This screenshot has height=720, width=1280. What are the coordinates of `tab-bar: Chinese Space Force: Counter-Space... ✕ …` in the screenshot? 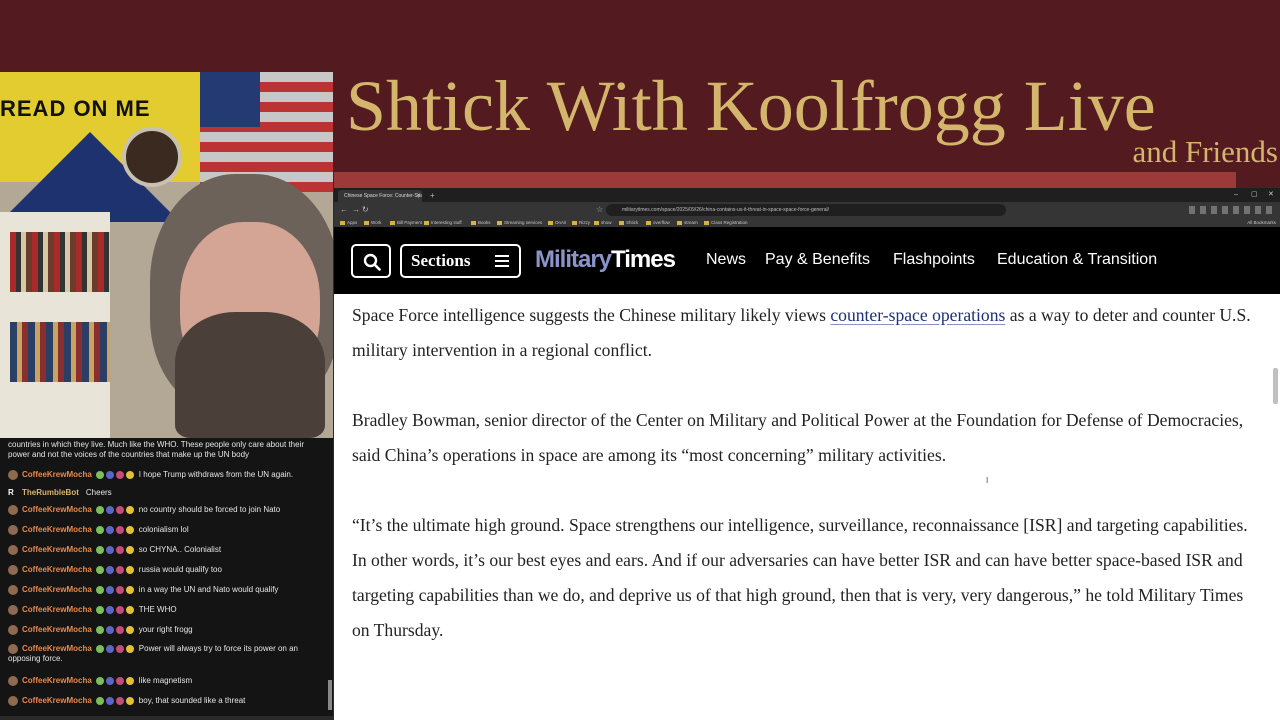 It's located at (807, 195).